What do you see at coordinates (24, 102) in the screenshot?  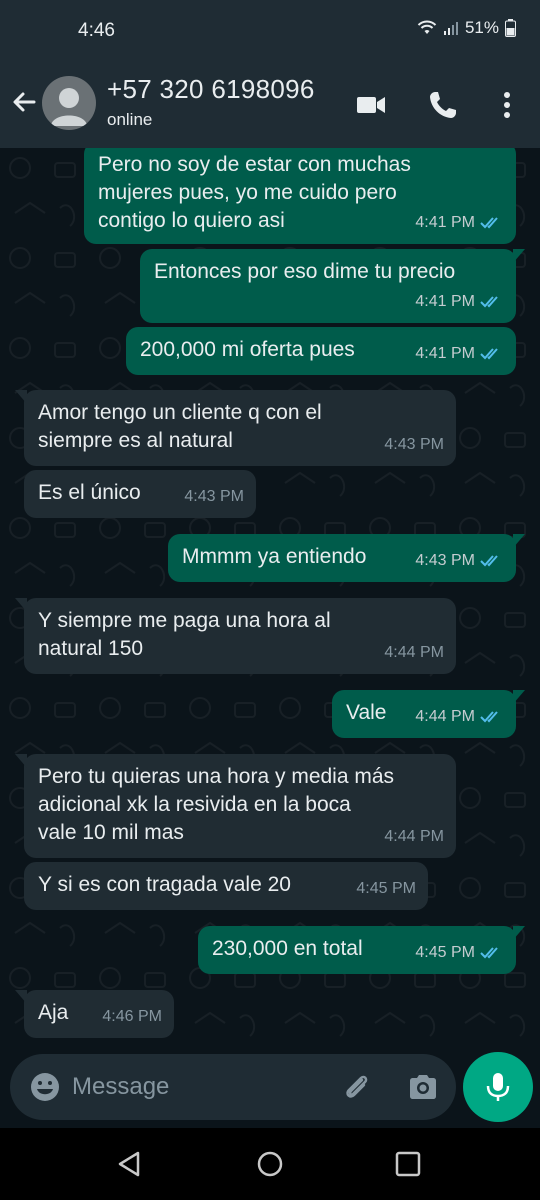 I see `arrow-left-icon` at bounding box center [24, 102].